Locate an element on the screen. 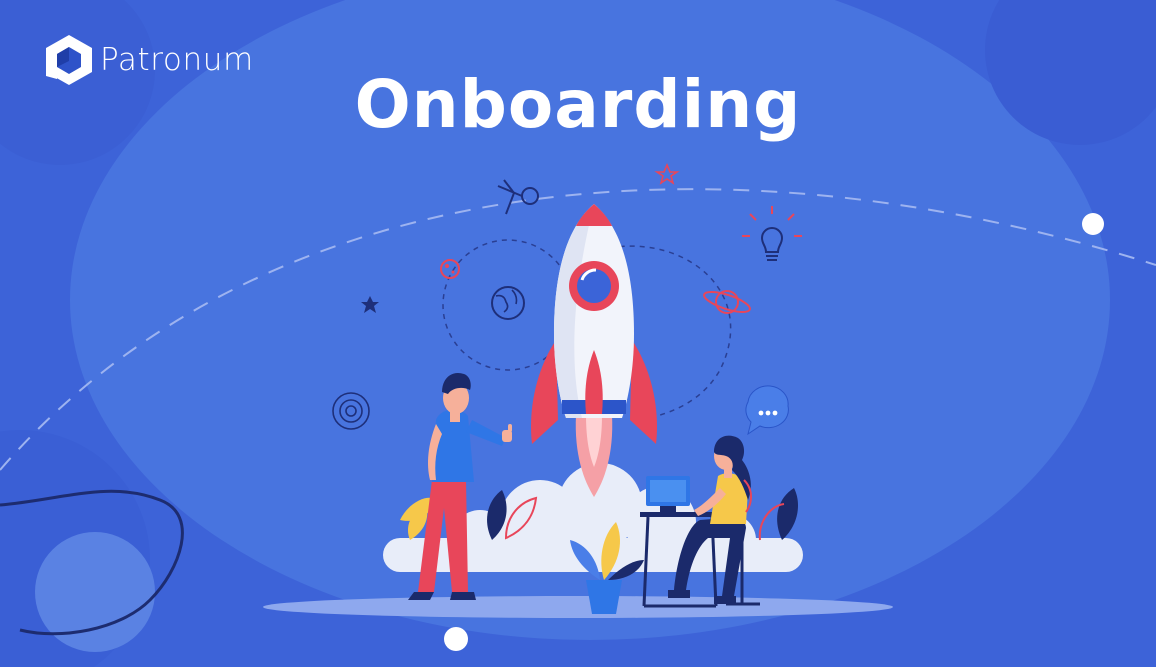 The image size is (1156, 667). planet-ring-icon is located at coordinates (727, 302).